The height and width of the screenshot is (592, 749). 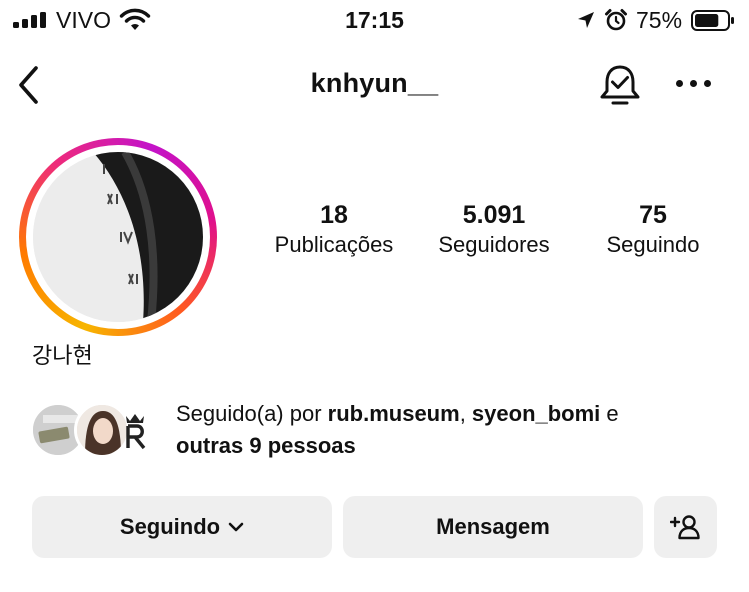 I want to click on mutual-user-1: rub.museum, so click(x=394, y=413).